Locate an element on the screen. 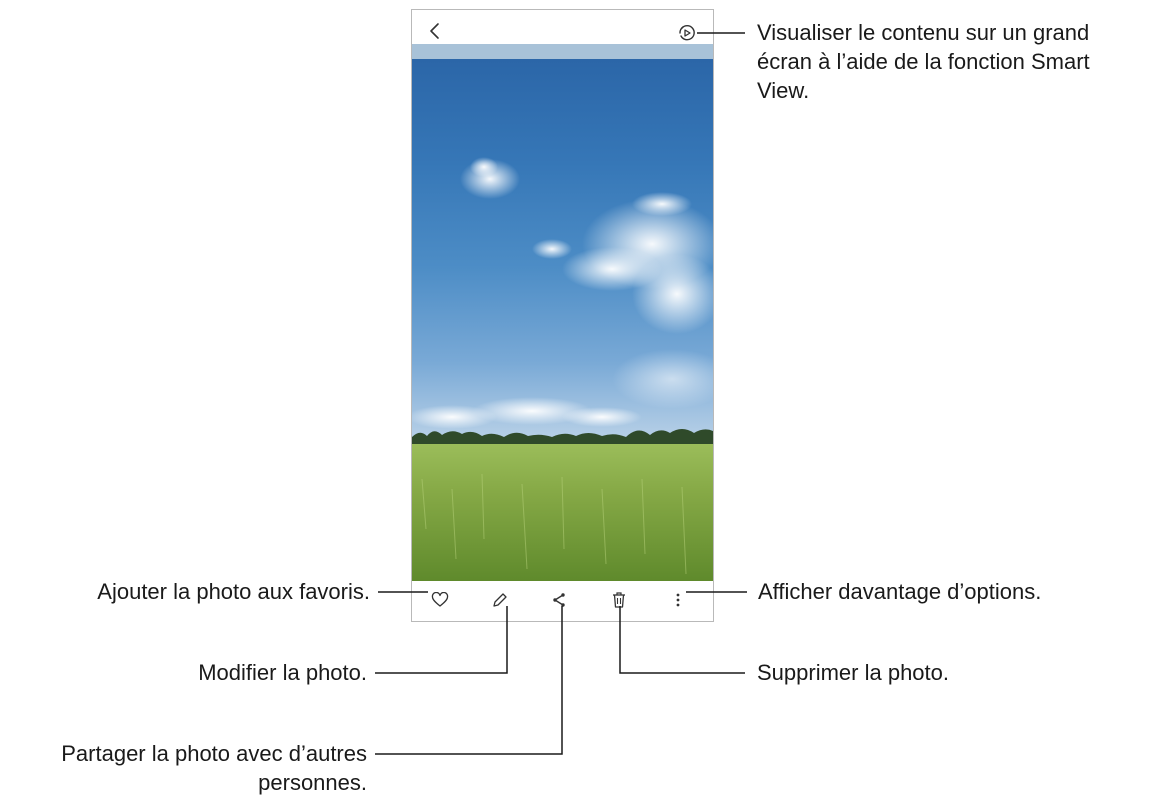 Image resolution: width=1160 pixels, height=798 pixels. annotation-text: Partager la photo avec d’autres is located at coordinates (214, 753).